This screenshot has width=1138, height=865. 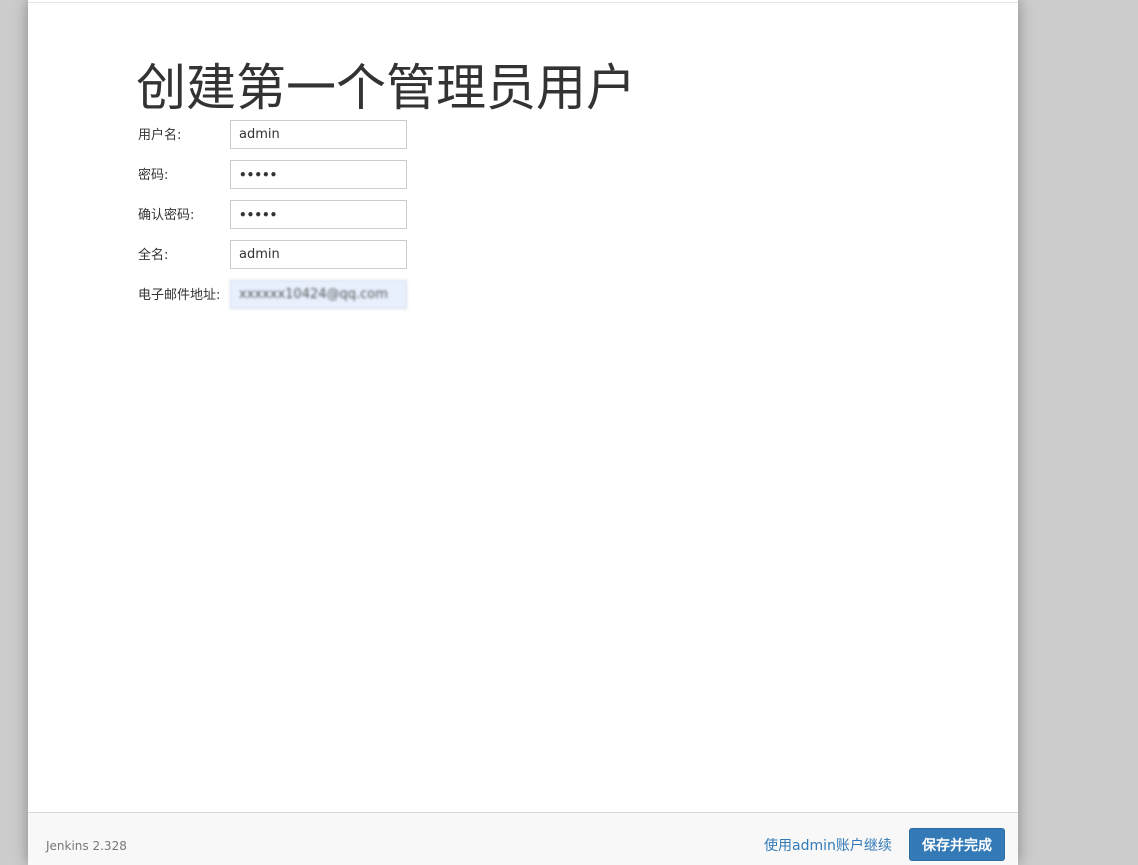 I want to click on page-title: 创建第一个管理员用户, so click(x=386, y=88).